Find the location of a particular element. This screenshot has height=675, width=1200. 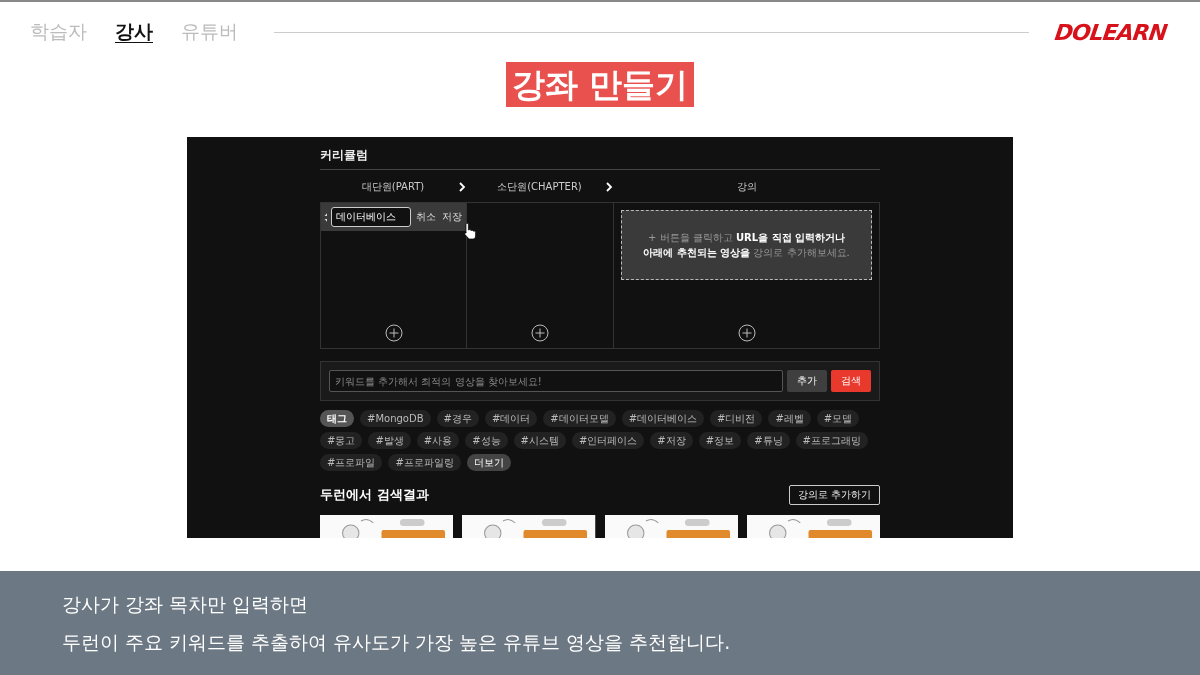

tag-chip: #저장 is located at coordinates (671, 440).